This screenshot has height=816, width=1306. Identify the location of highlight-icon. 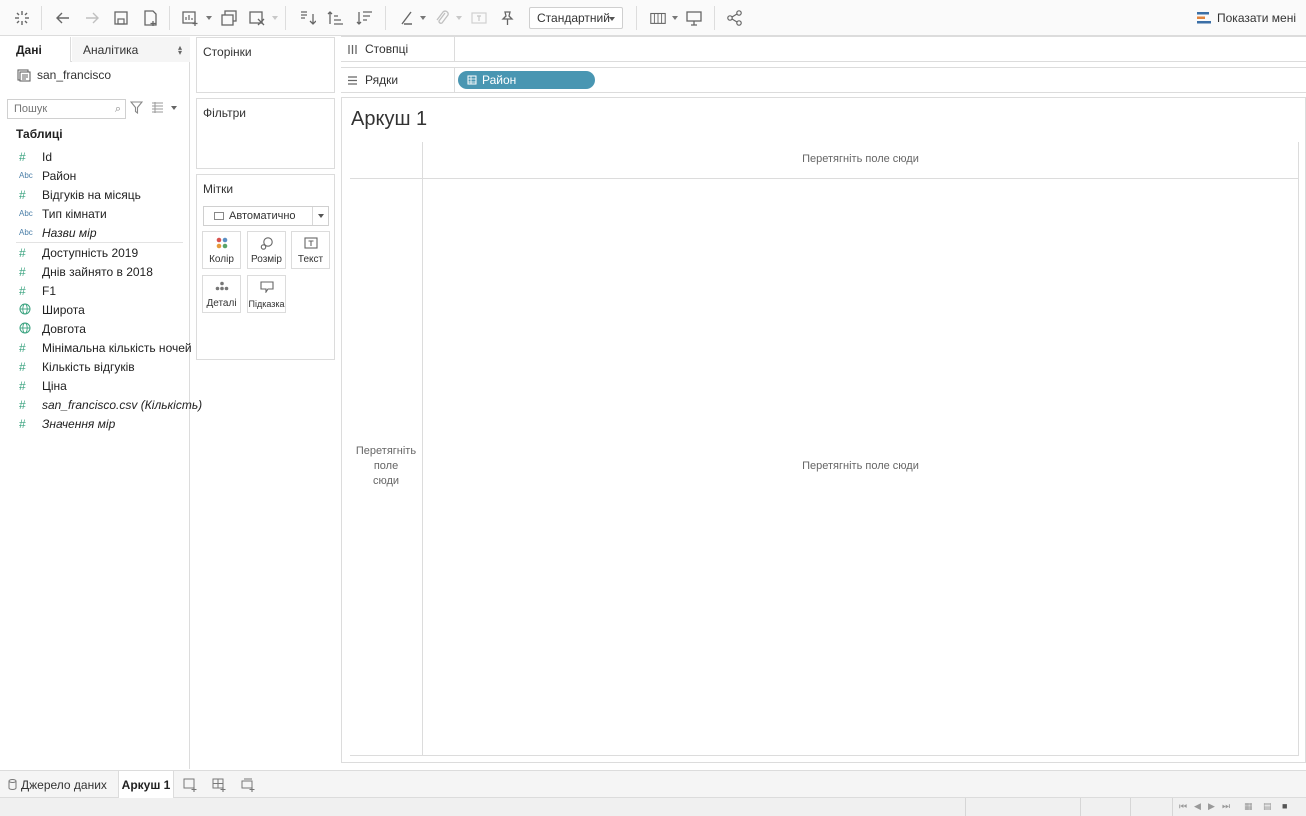
(407, 18).